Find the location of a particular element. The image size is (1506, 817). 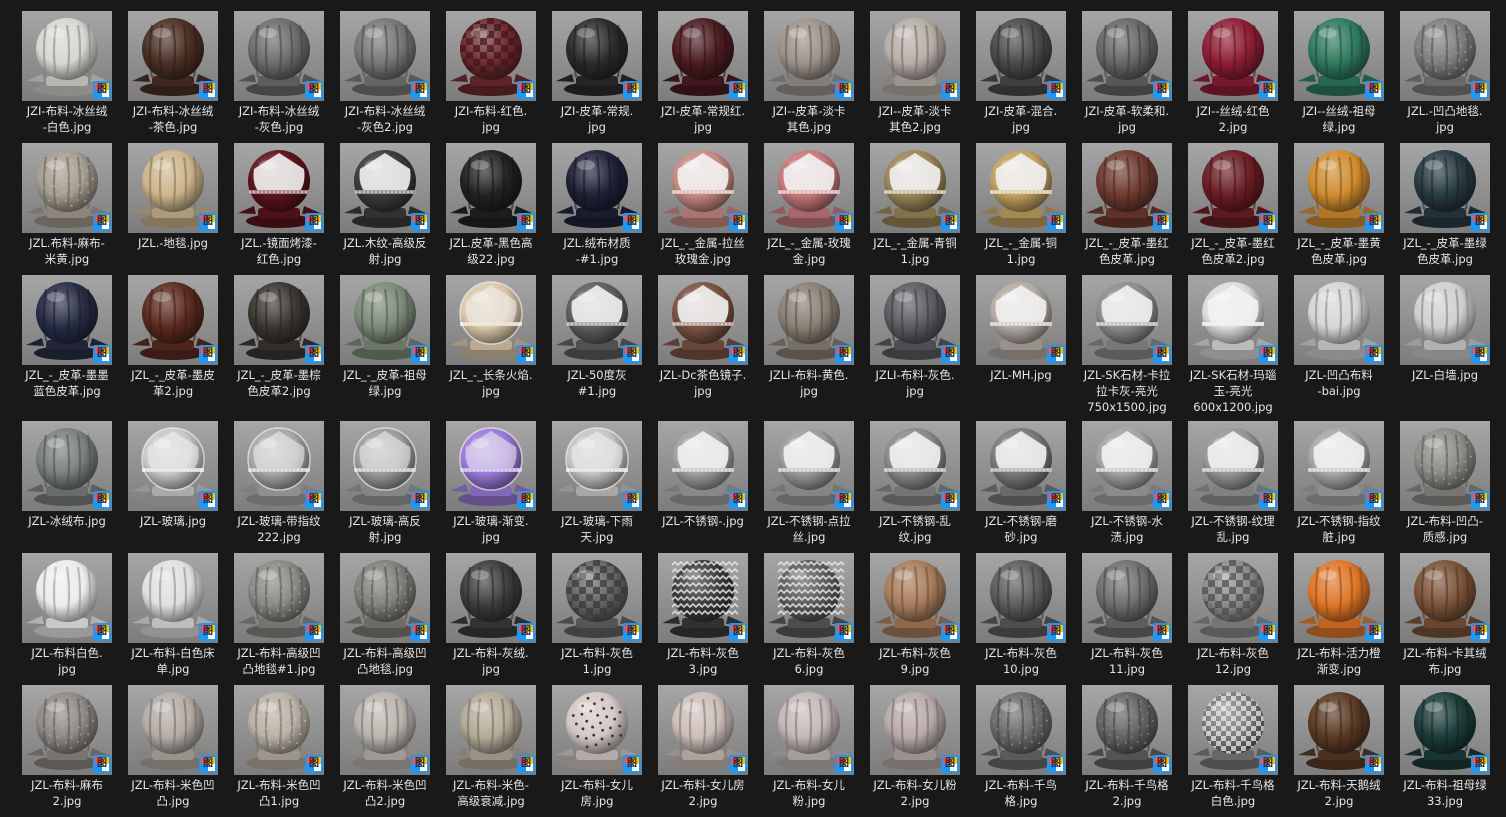

file-item: 图 JZL-布料-灰色 10.jpg is located at coordinates (1029, 618).